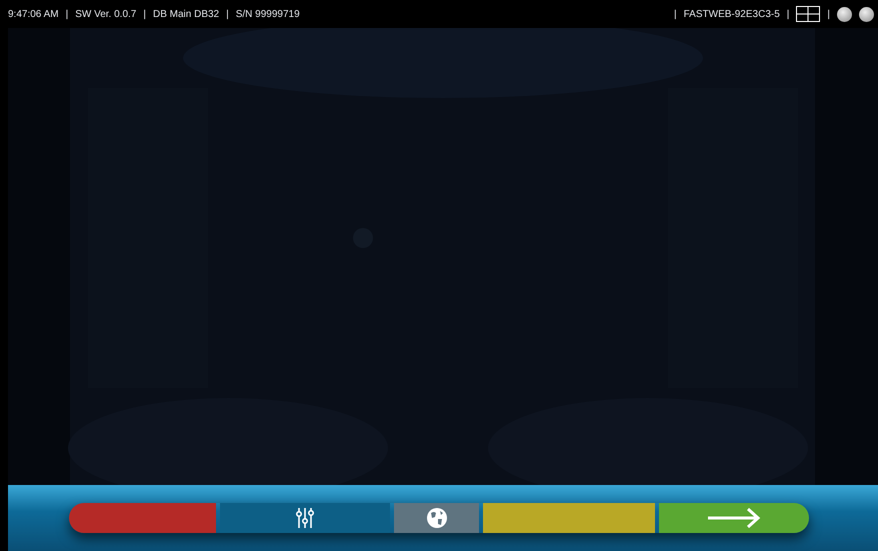 The height and width of the screenshot is (551, 878). What do you see at coordinates (105, 15) in the screenshot?
I see `status-text: SW Ver. 0.0.7` at bounding box center [105, 15].